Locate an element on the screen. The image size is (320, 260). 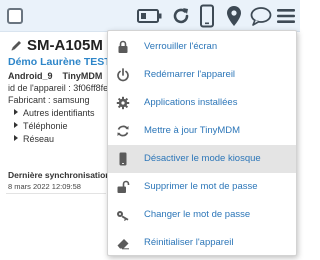
power-icon is located at coordinates (123, 75).